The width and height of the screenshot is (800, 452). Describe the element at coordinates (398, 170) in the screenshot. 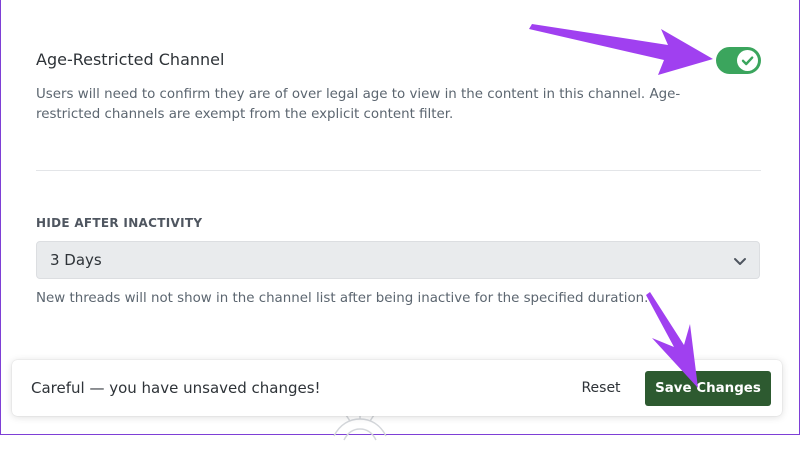

I see `section-divider` at that location.